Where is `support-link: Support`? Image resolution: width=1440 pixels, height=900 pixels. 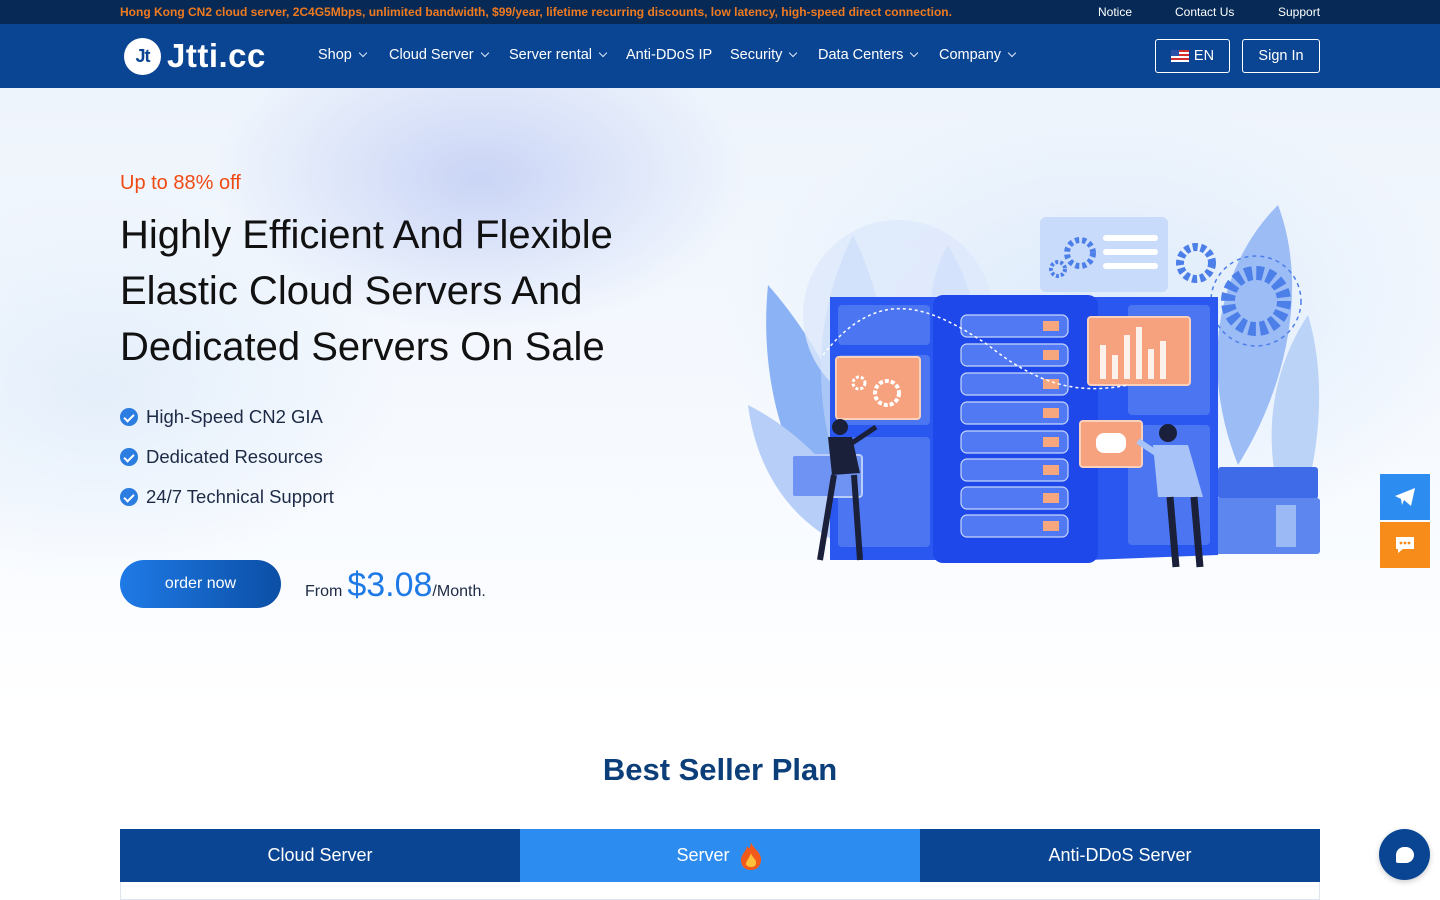
support-link: Support is located at coordinates (1299, 12).